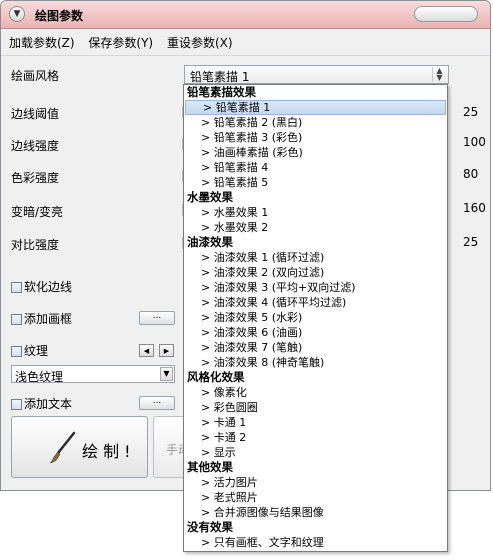  Describe the element at coordinates (106, 451) in the screenshot. I see `draw-button-label: 绘 制 !` at that location.